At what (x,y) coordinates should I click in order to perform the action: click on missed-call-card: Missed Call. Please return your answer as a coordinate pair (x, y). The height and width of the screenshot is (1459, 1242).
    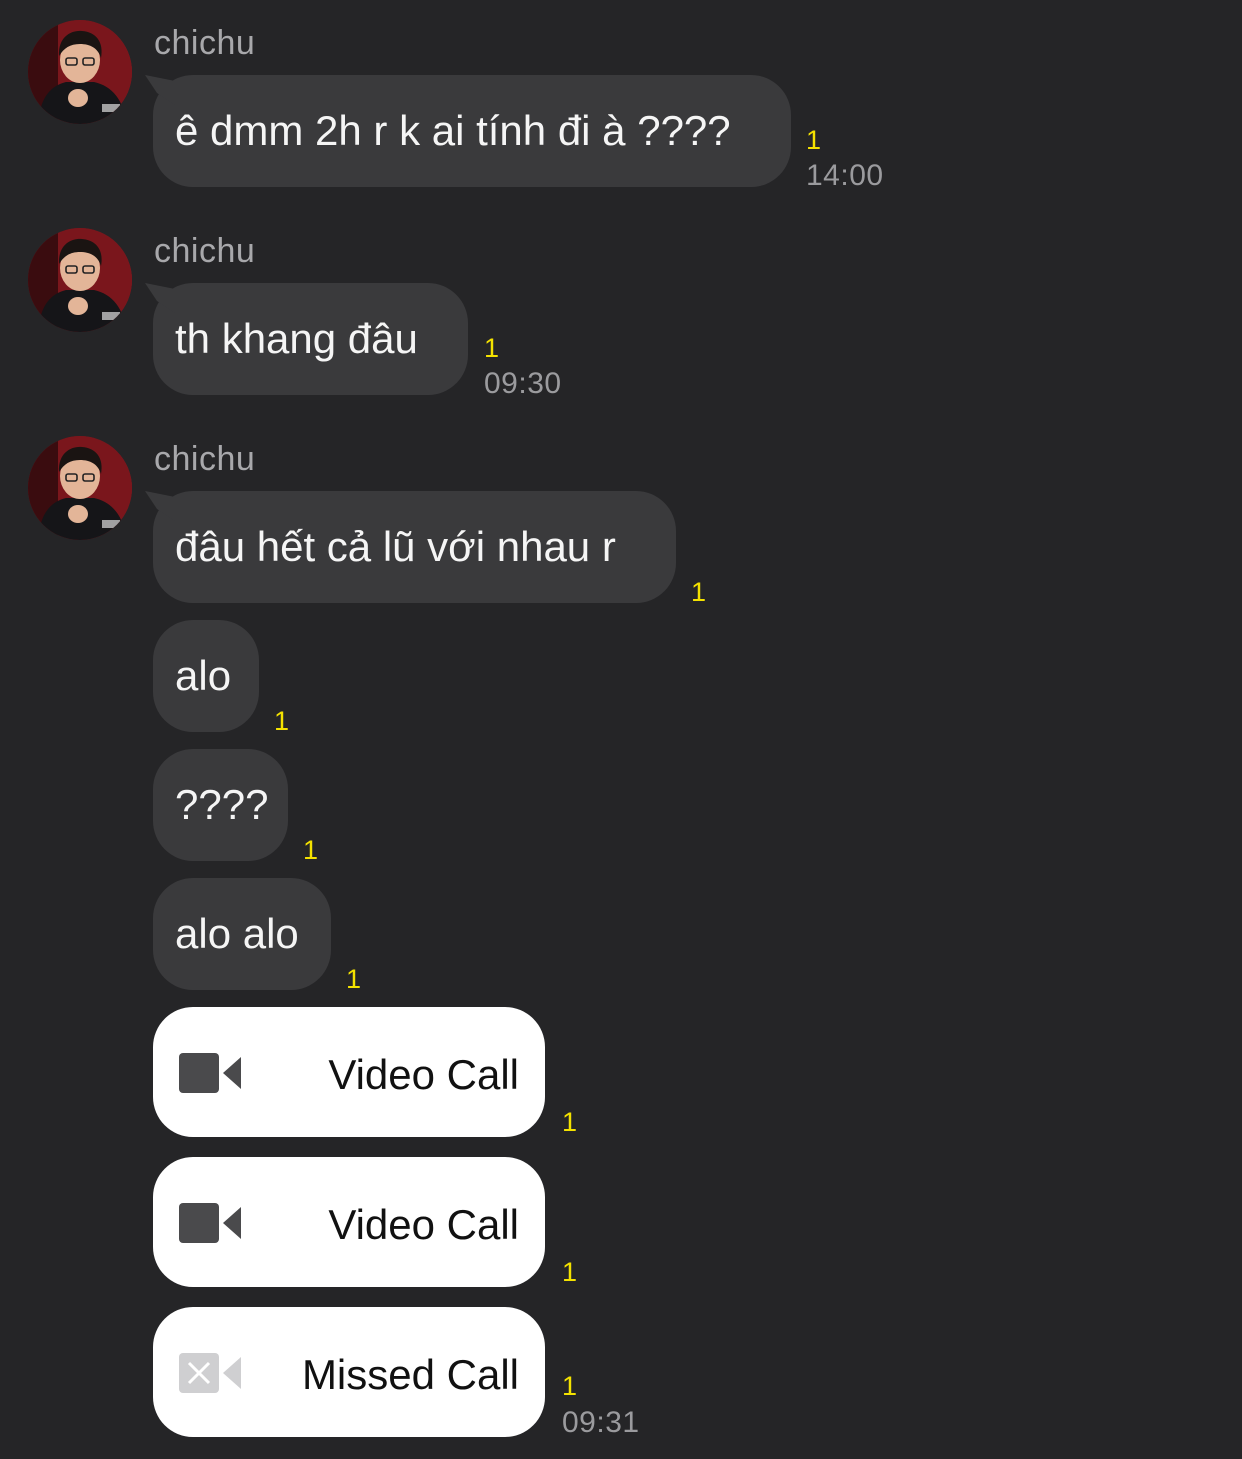
    Looking at the image, I should click on (349, 1372).